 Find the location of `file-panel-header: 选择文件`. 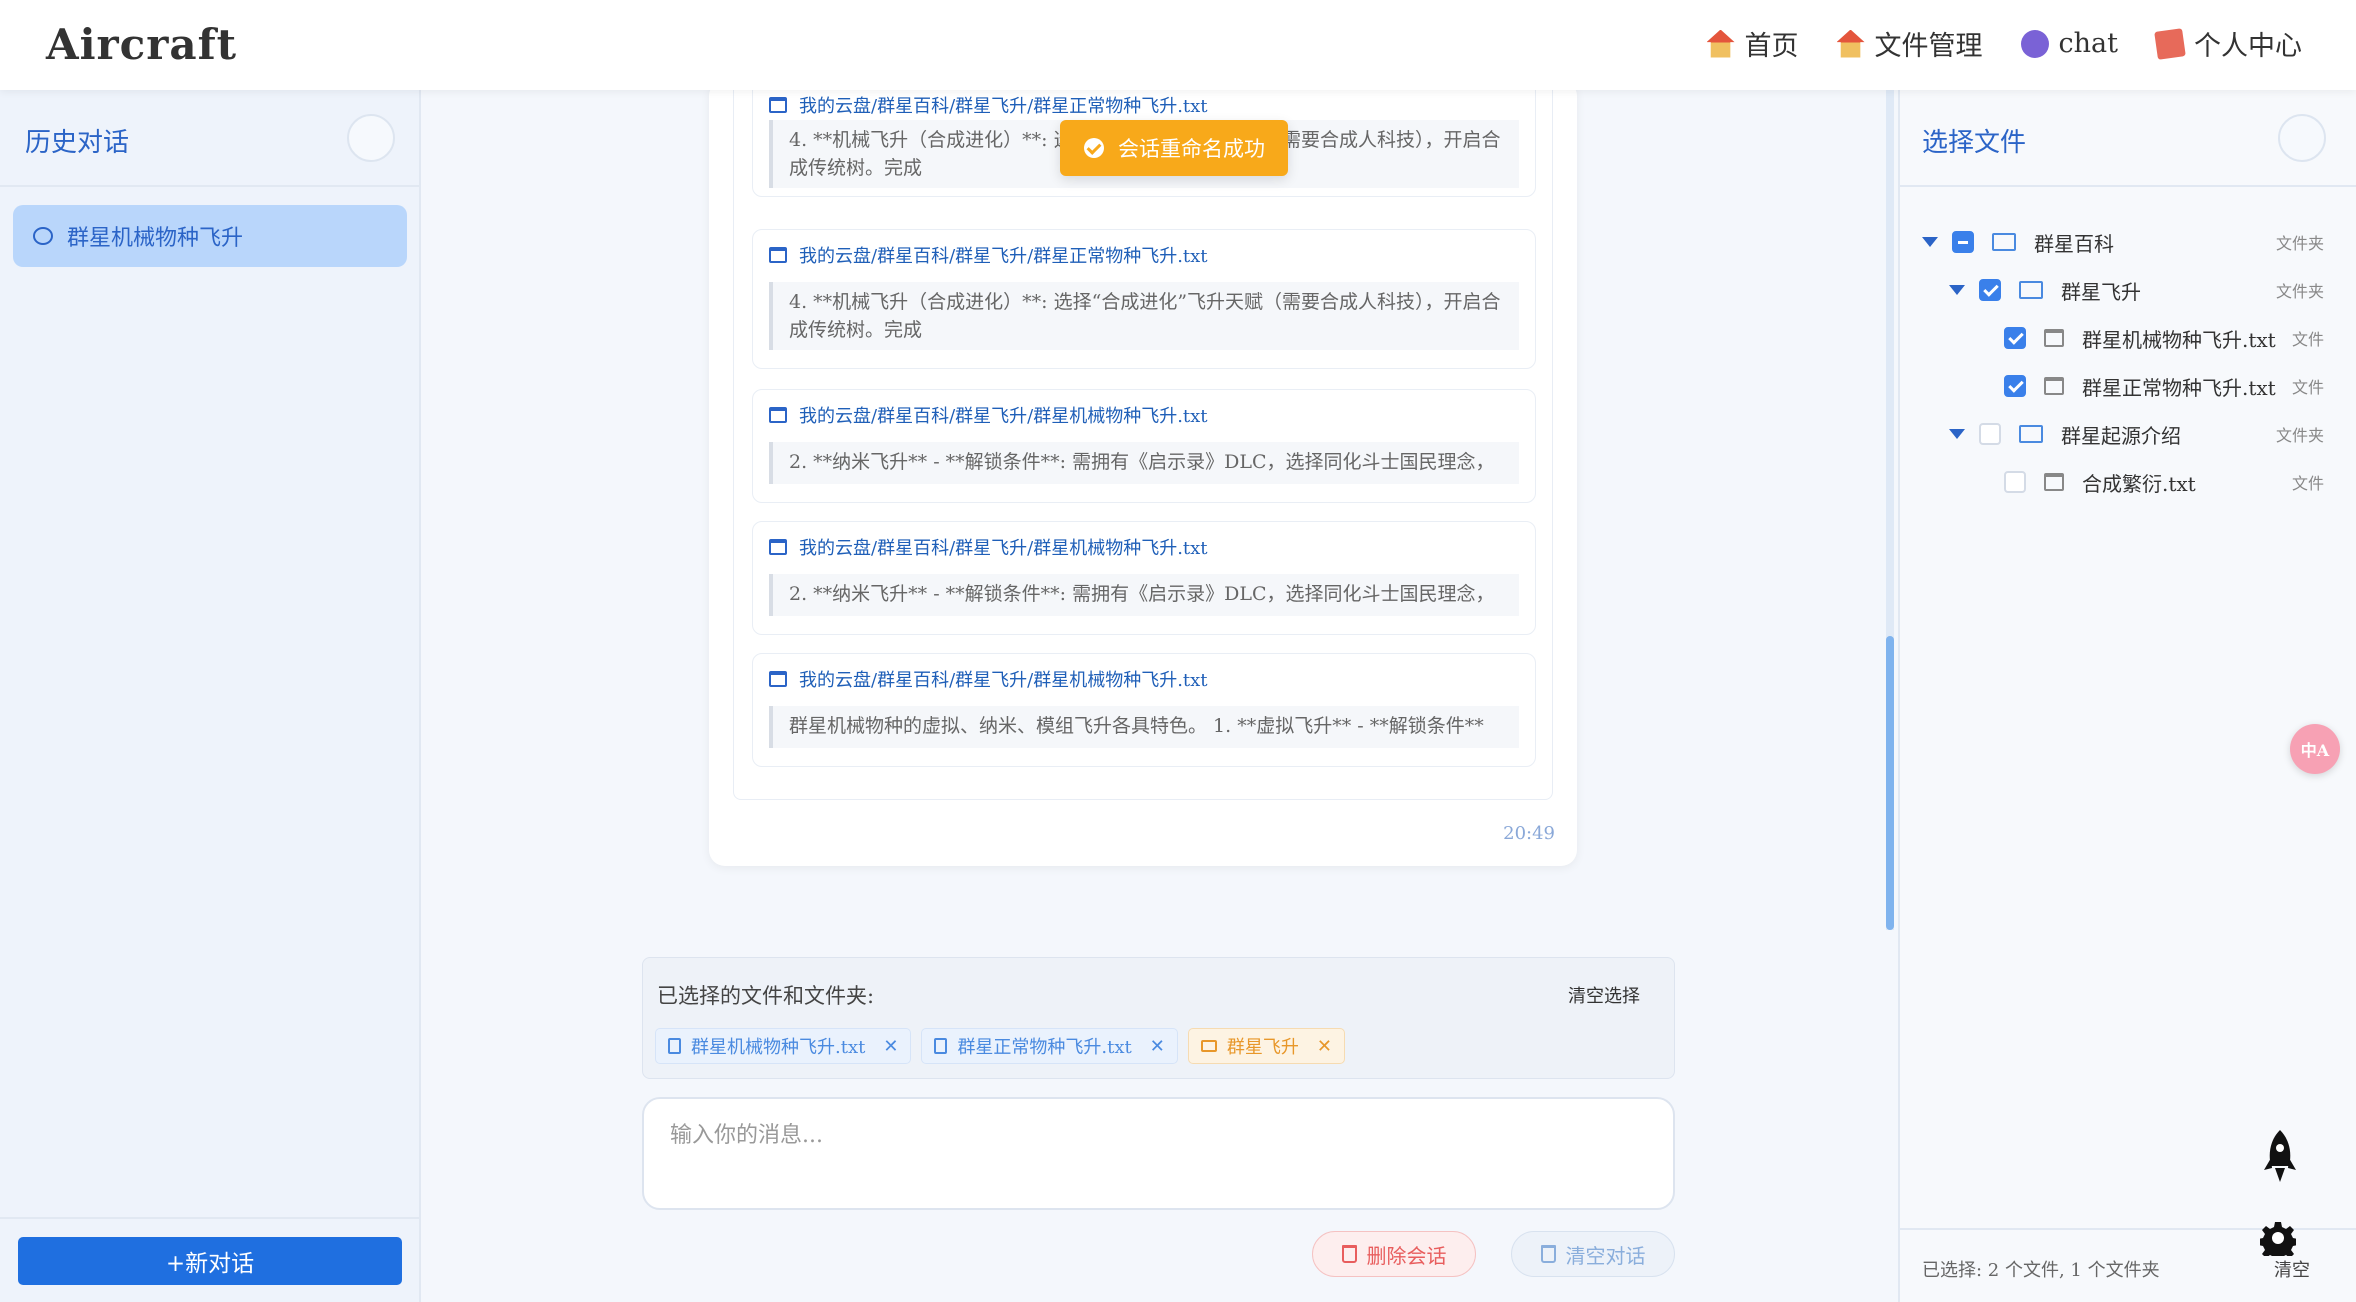

file-panel-header: 选择文件 is located at coordinates (2128, 138).